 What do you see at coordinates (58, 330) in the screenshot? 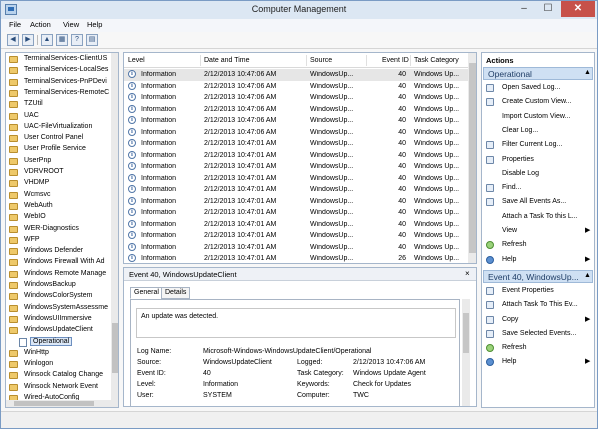
I see `tree-item: WindowsUpdateClient` at bounding box center [58, 330].